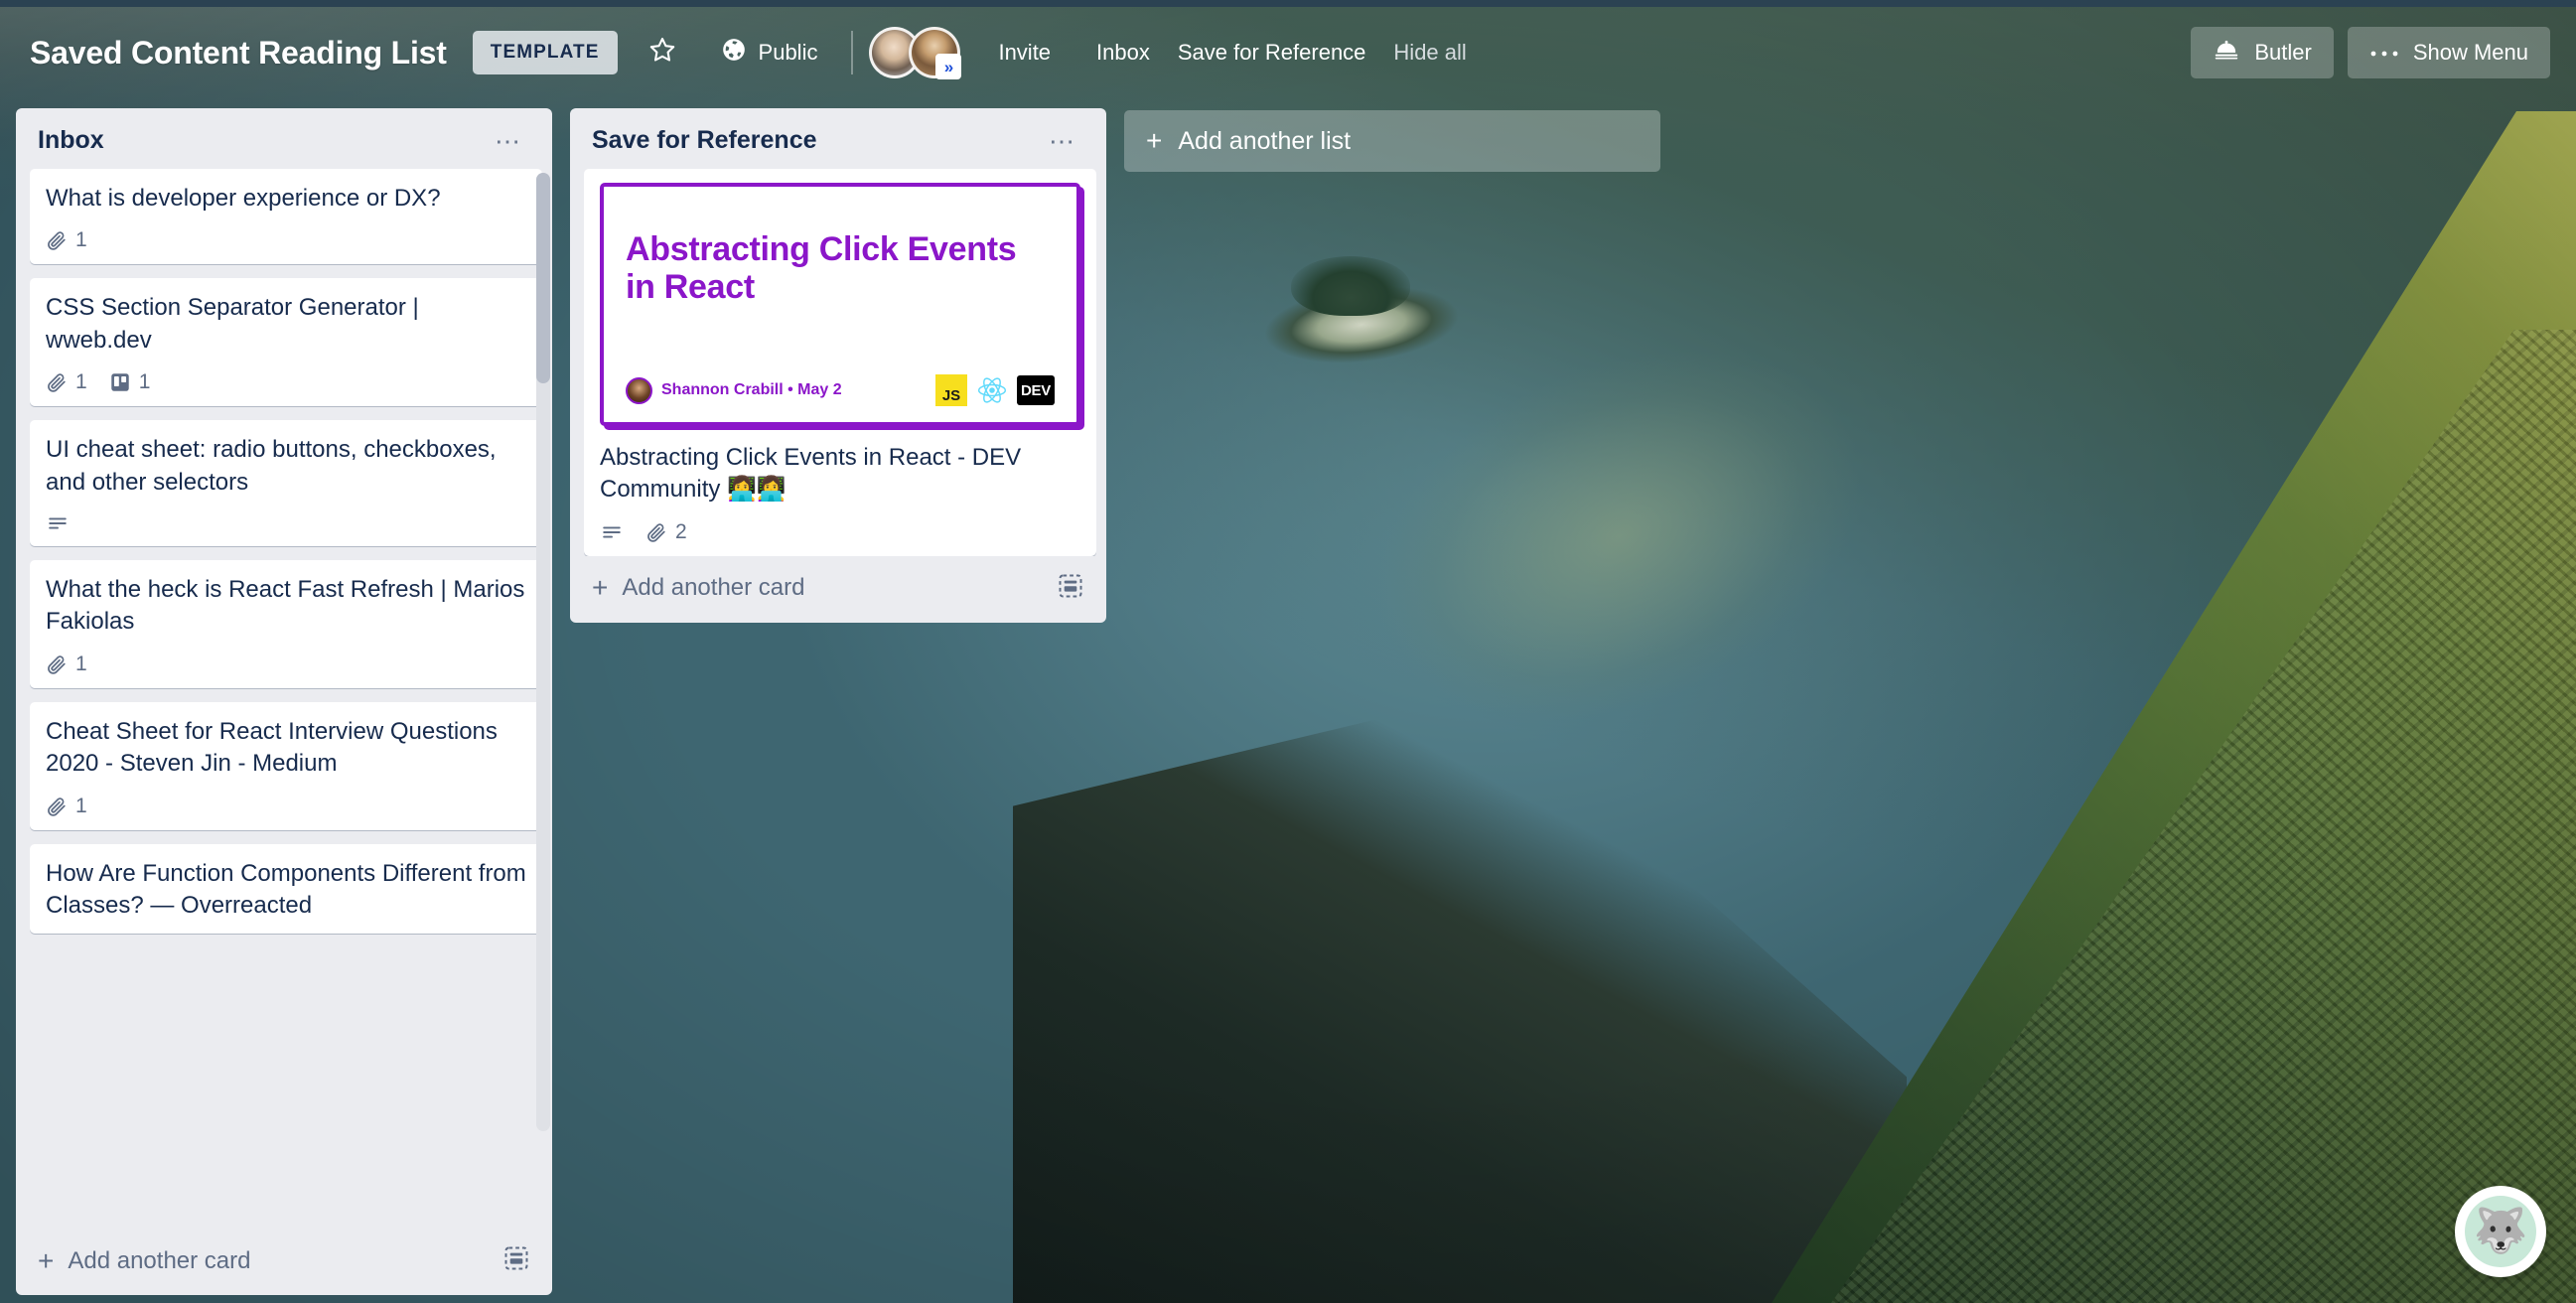  I want to click on attachment-count: 2, so click(681, 531).